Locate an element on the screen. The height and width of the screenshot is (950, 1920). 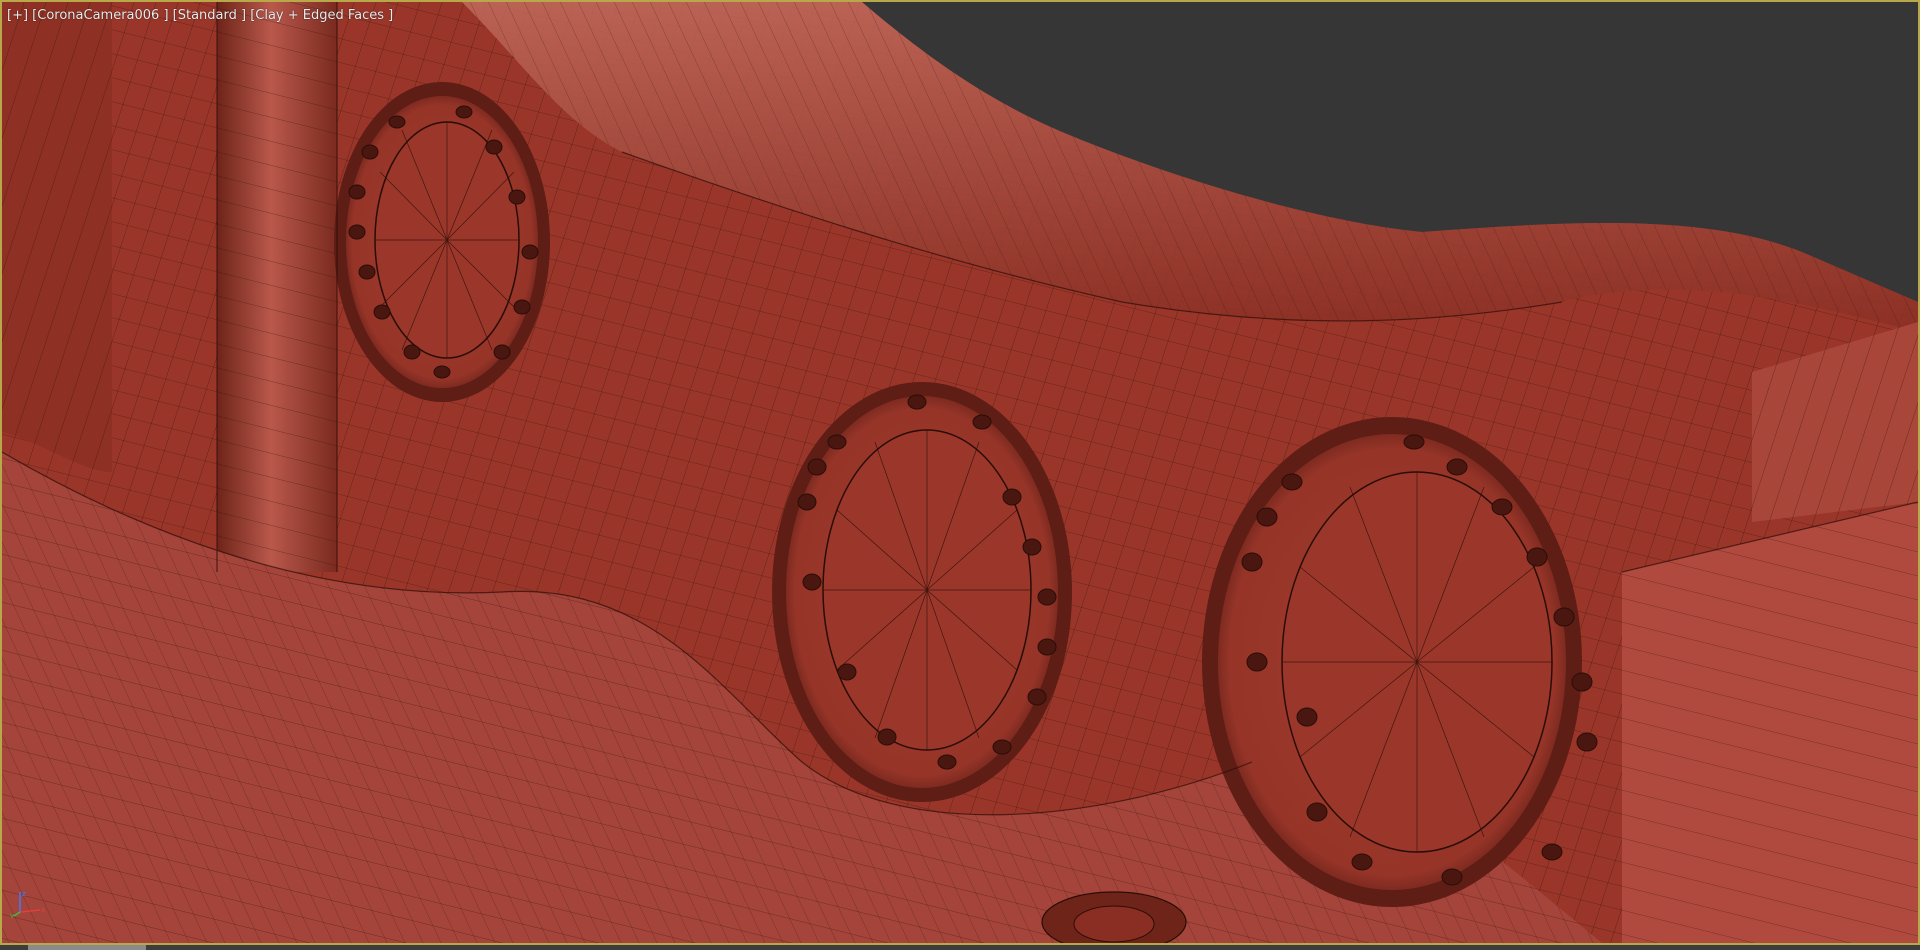
status-strip is located at coordinates (960, 947).